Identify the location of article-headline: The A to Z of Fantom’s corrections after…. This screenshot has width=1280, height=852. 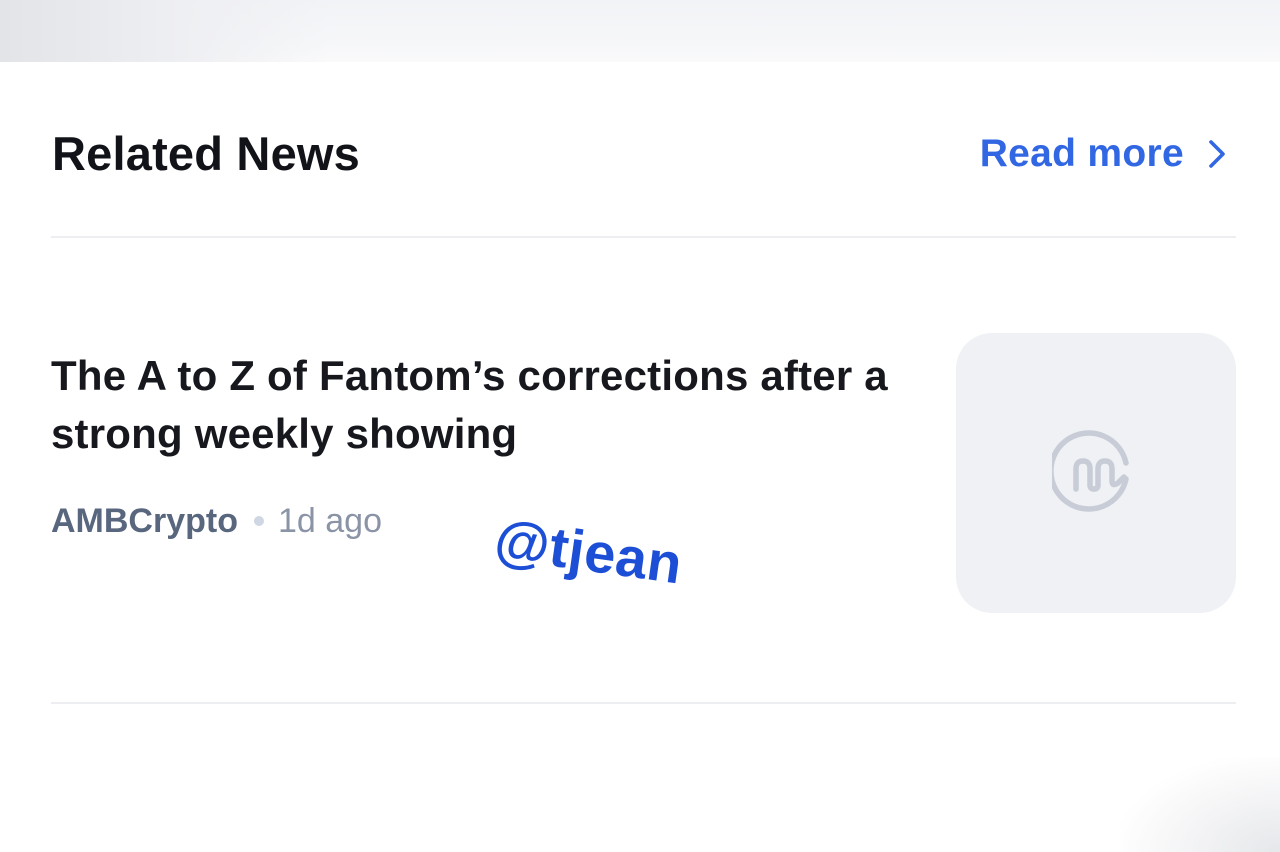
(471, 405).